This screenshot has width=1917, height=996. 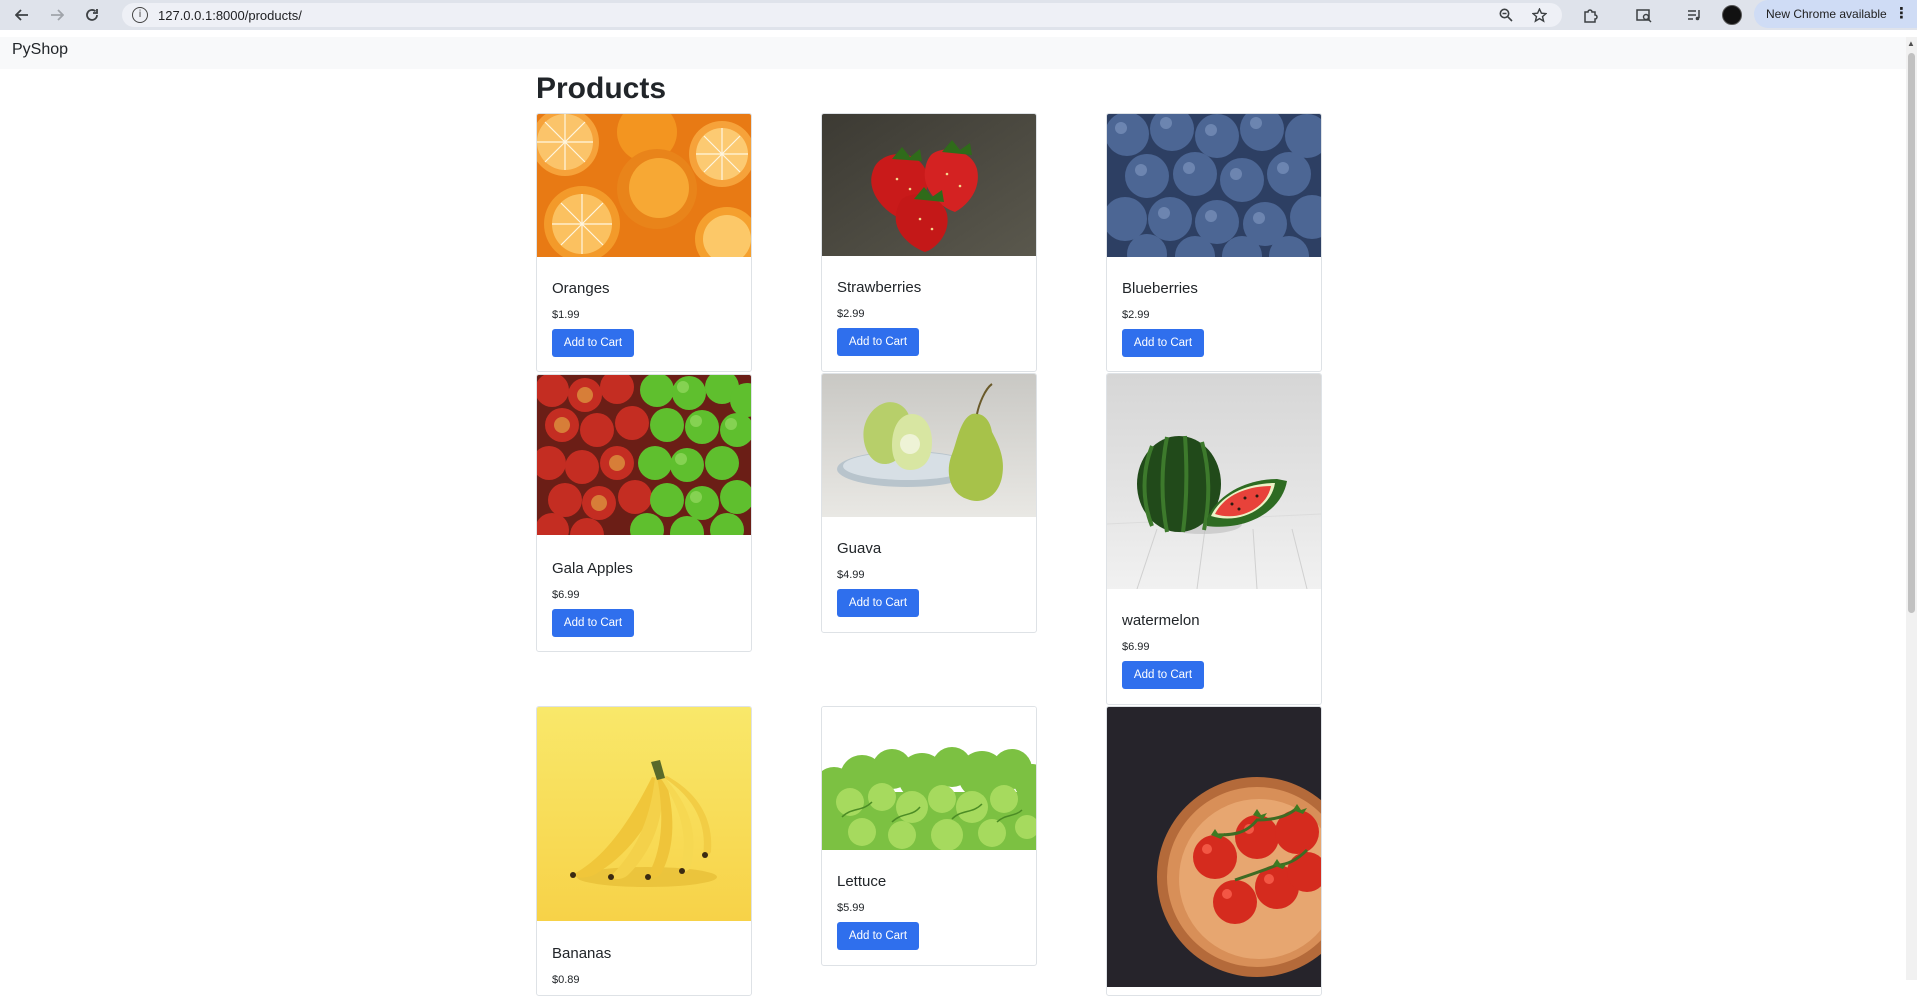 I want to click on product-name: Lettuce, so click(x=862, y=881).